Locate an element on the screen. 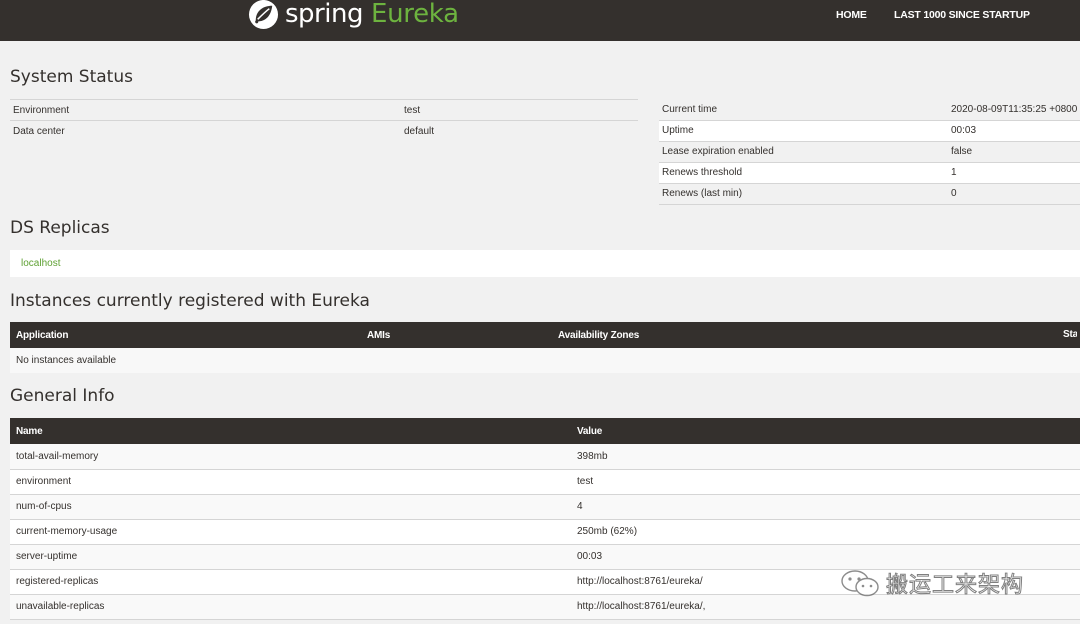  general-info-title: General Info is located at coordinates (62, 396).